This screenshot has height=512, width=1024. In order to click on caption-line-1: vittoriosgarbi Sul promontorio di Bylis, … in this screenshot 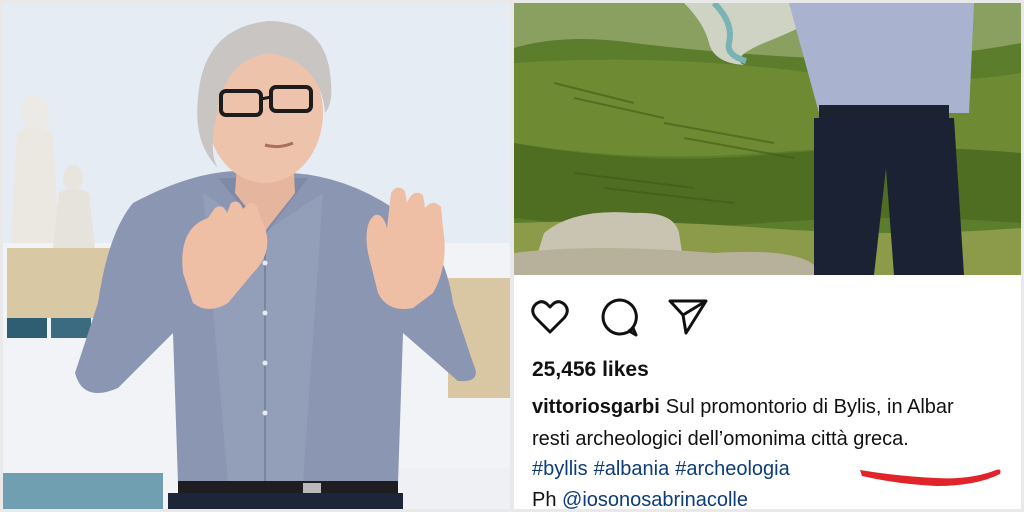, I will do `click(743, 407)`.